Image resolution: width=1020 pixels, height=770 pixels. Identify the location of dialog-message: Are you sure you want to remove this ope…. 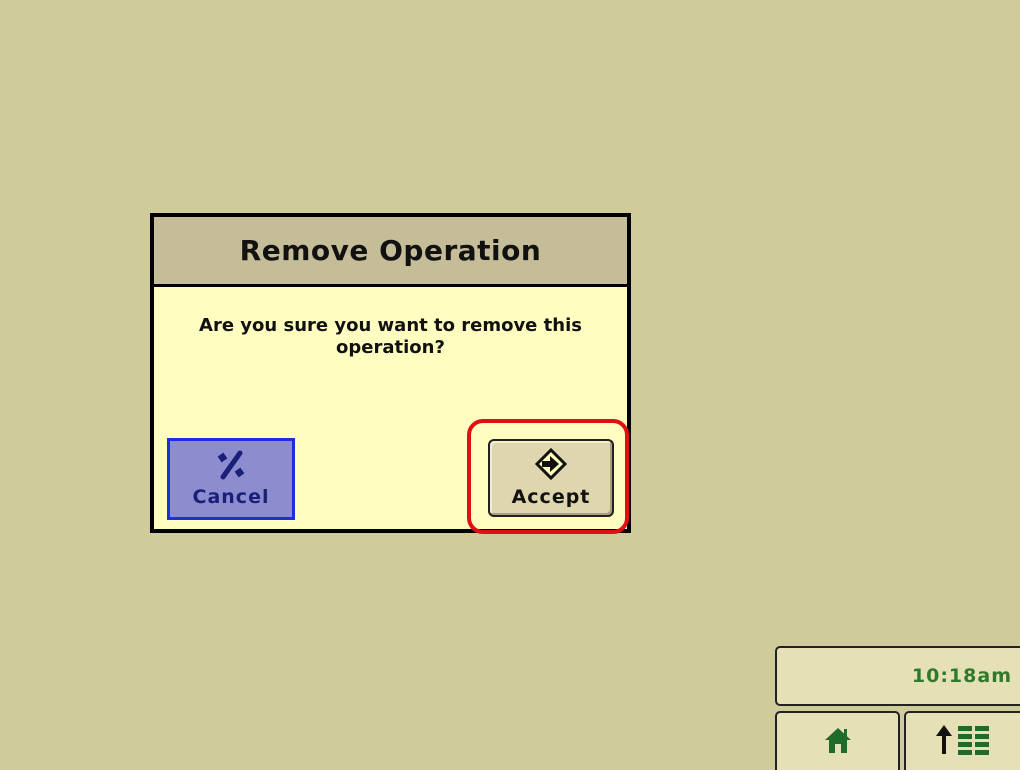
(390, 336).